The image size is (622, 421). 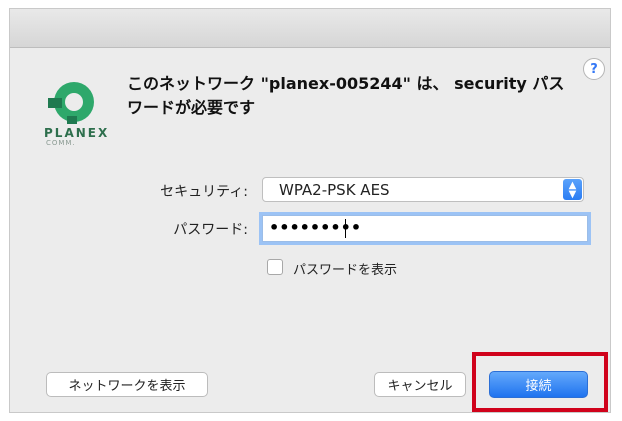 What do you see at coordinates (61, 143) in the screenshot?
I see `logo-subtext: COMM.` at bounding box center [61, 143].